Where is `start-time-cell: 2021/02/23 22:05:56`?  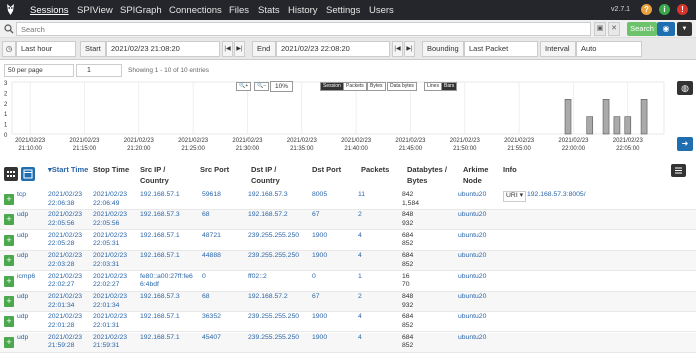
start-time-cell: 2021/02/23 22:05:56 is located at coordinates (65, 219).